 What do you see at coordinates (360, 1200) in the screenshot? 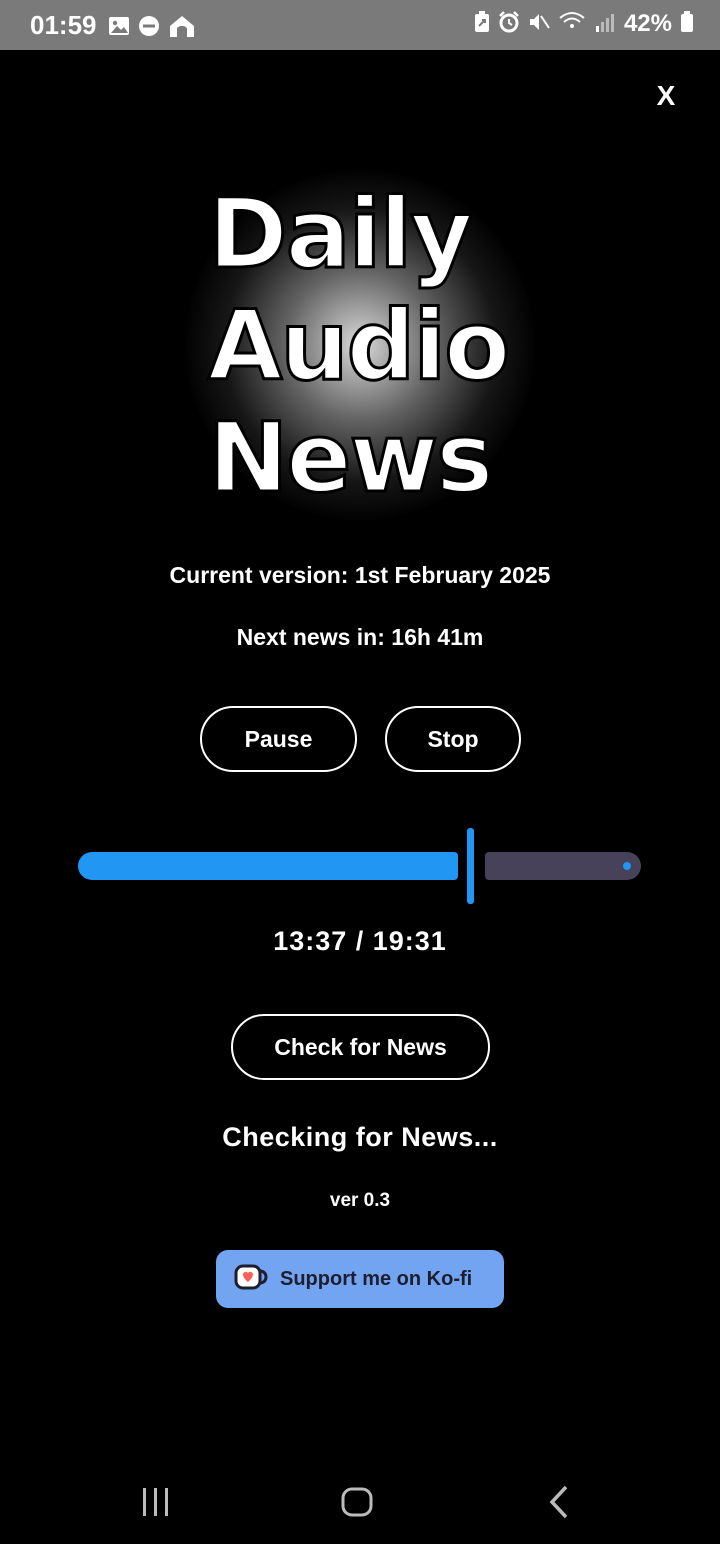
I see `version-label: ver 0.3` at bounding box center [360, 1200].